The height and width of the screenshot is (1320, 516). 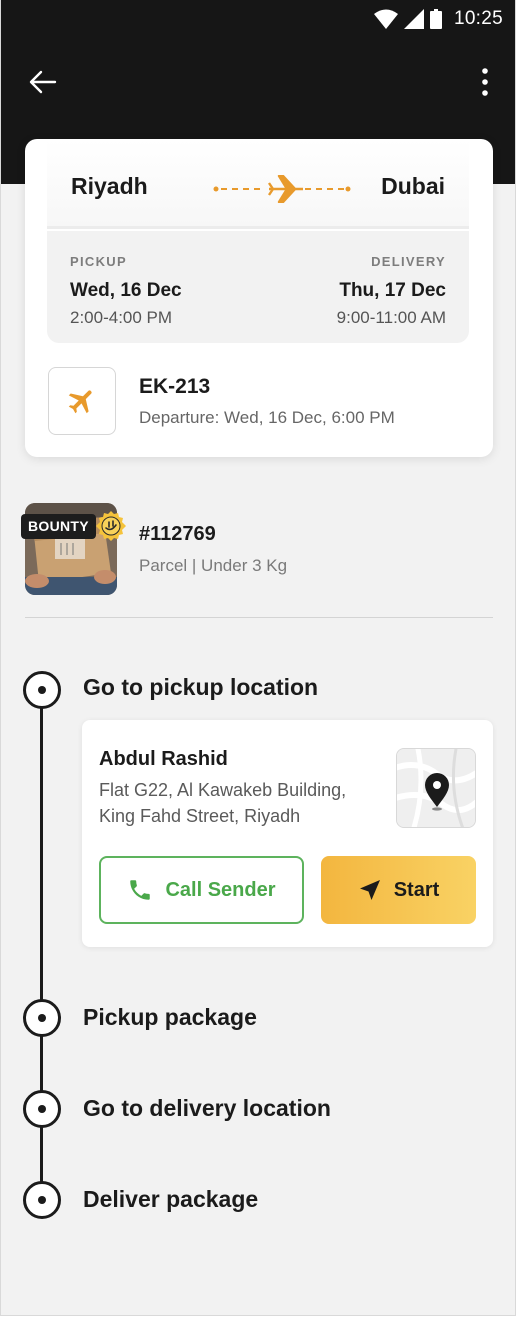 I want to click on step-dot-go-to-delivery, so click(x=42, y=1109).